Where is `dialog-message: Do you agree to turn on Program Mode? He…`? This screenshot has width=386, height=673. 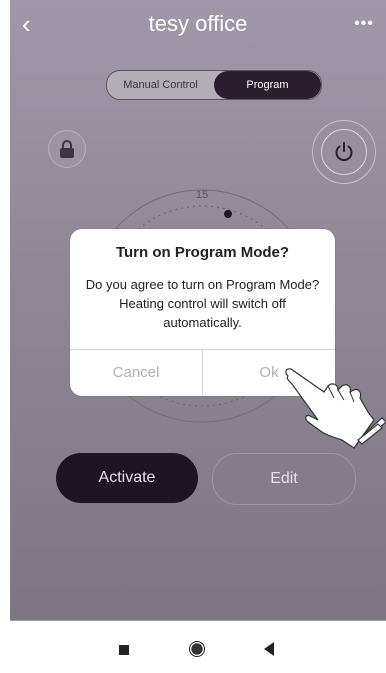
dialog-message: Do you agree to turn on Program Mode? He… is located at coordinates (202, 303).